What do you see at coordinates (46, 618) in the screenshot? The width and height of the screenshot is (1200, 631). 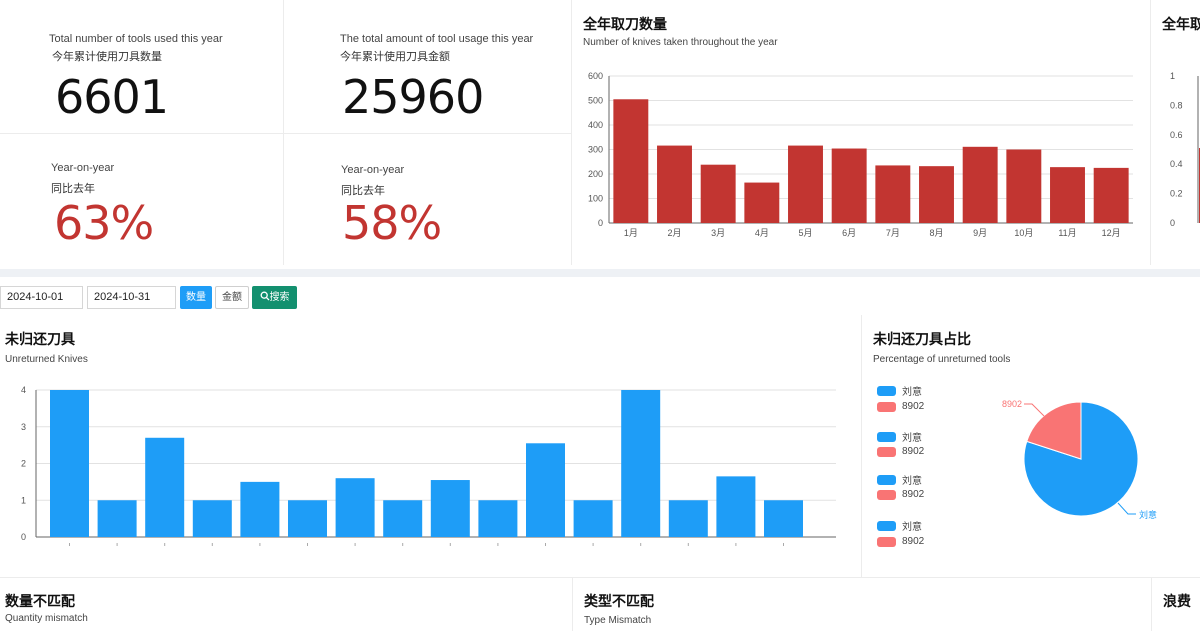 I see `section-subtitle: Quantity mismatch` at bounding box center [46, 618].